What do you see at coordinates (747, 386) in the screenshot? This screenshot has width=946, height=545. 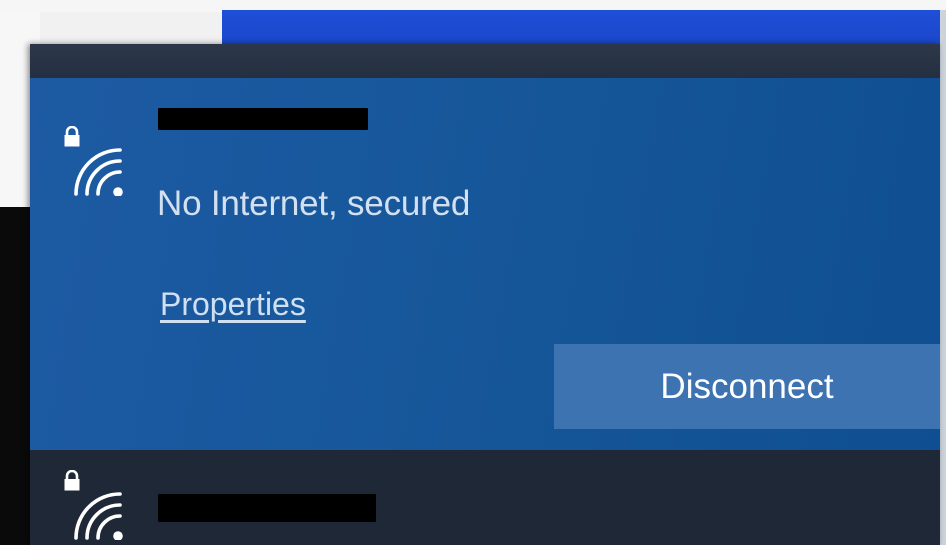 I see `disconnect-button: Disconnect` at bounding box center [747, 386].